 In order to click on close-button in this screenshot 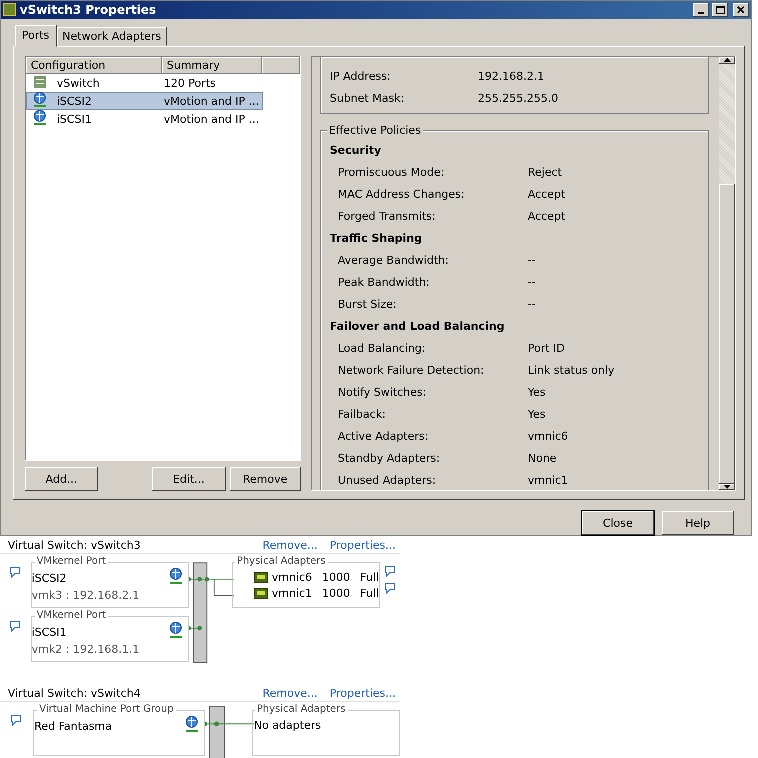, I will do `click(741, 10)`.